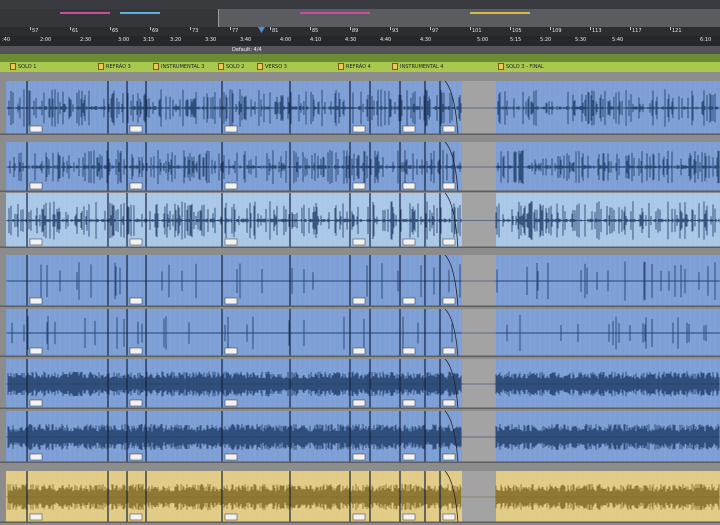 Image resolution: width=720 pixels, height=525 pixels. I want to click on bar-tick-label: 101, so click(477, 31).